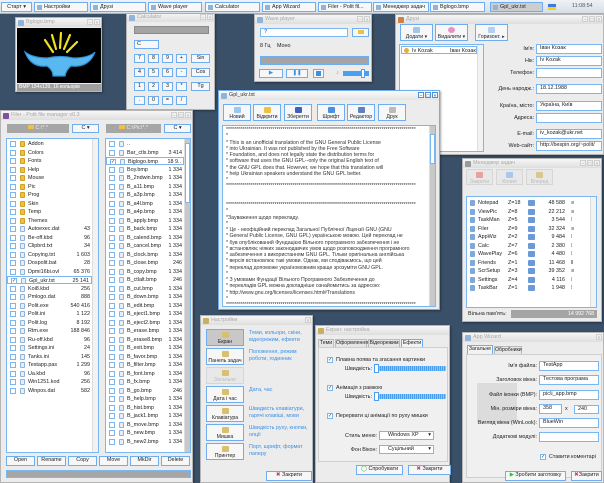  I want to click on file-row: B_a4p.bmp 1 334, so click(145, 212).